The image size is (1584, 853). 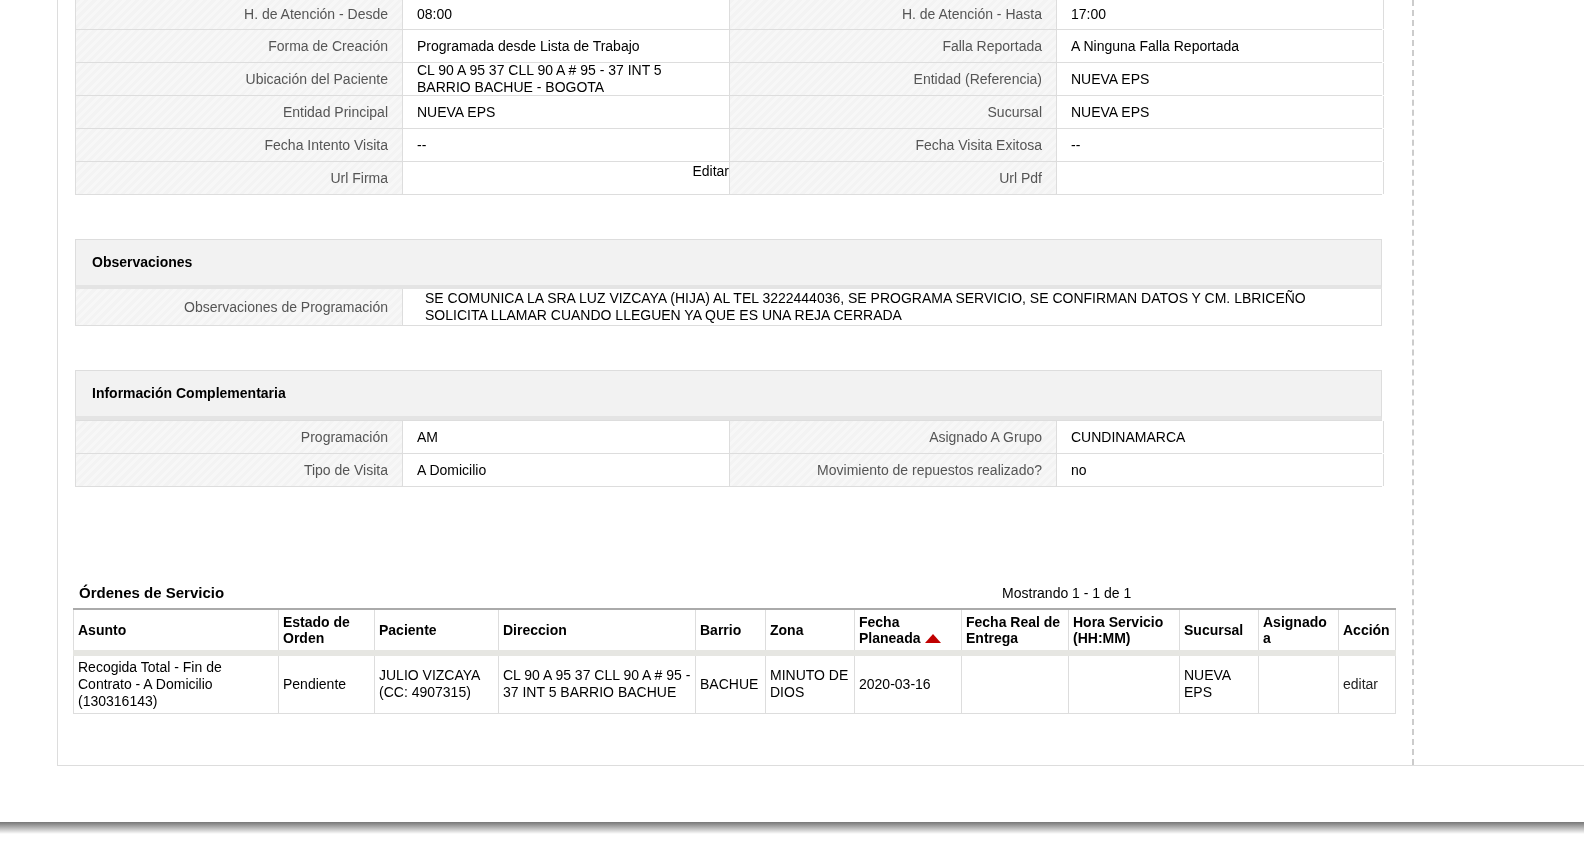 I want to click on field-label: Asignado A Grupo, so click(x=893, y=437).